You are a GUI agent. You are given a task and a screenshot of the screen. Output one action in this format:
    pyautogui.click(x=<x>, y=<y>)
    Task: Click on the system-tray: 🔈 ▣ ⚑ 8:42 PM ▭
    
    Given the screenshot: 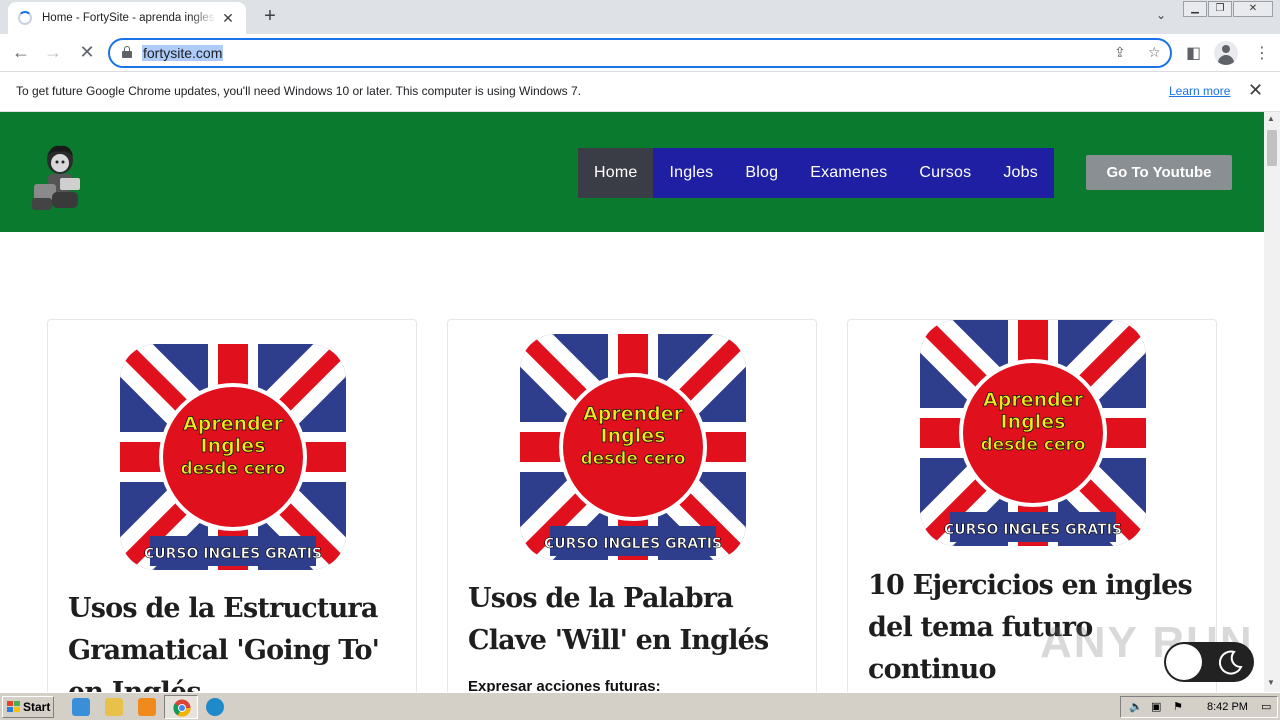 What is the action you would take?
    pyautogui.click(x=1199, y=707)
    